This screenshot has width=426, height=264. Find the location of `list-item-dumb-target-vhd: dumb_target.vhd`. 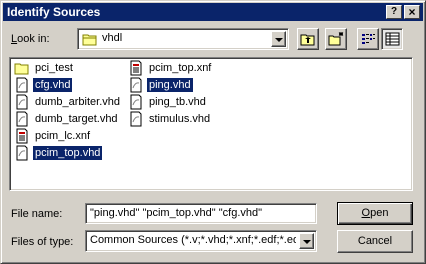

list-item-dumb-target-vhd: dumb_target.vhd is located at coordinates (67, 119).